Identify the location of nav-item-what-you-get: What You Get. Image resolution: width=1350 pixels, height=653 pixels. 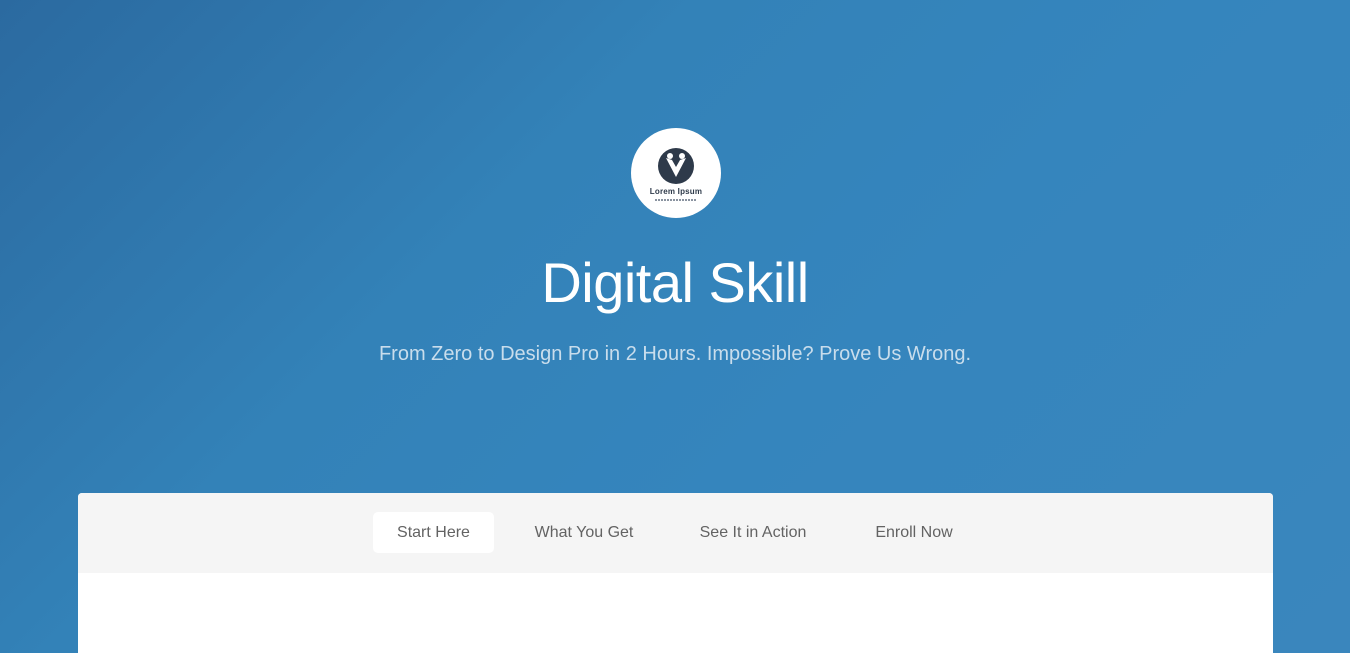
(584, 532).